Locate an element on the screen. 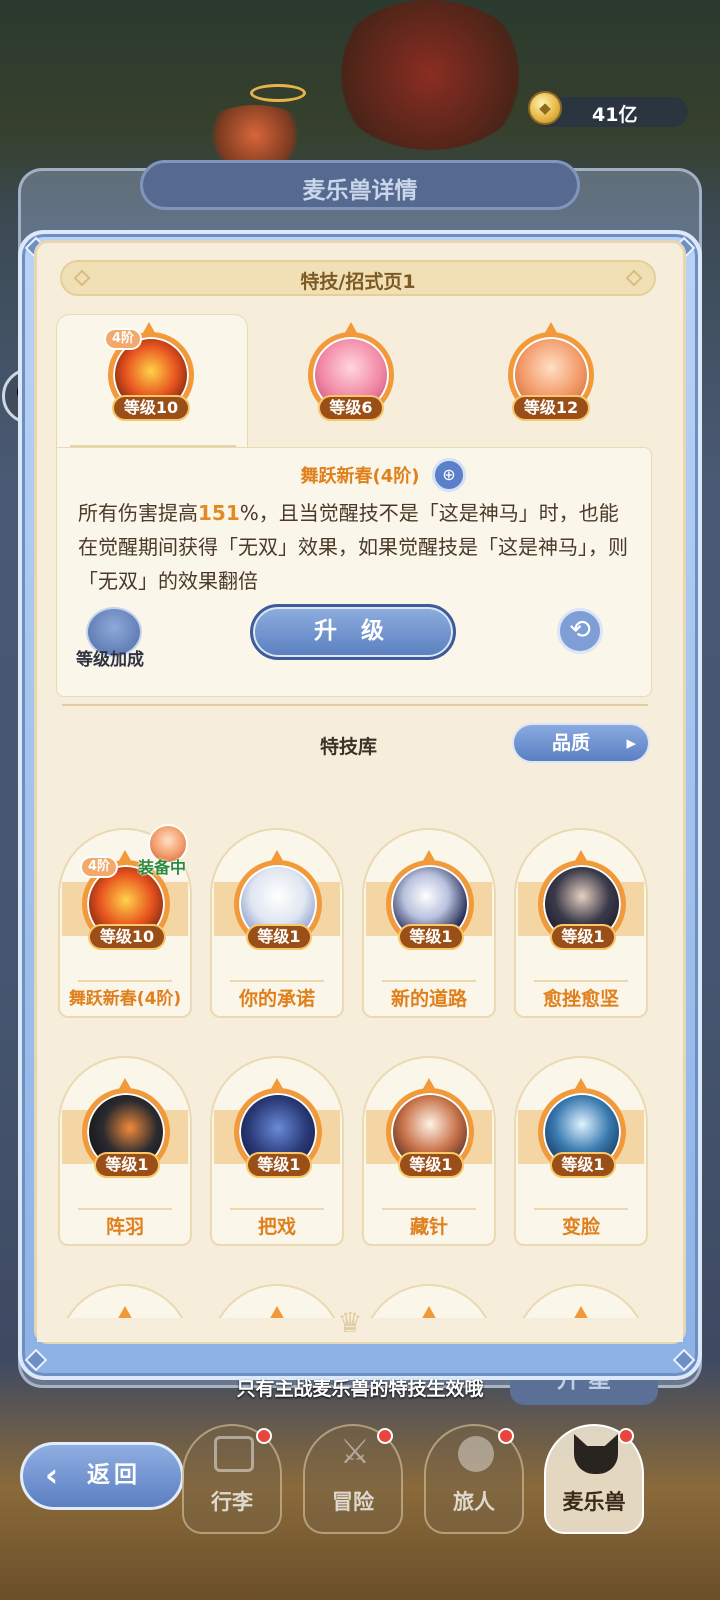 The height and width of the screenshot is (1600, 720). desc-highlight: 151 is located at coordinates (219, 513).